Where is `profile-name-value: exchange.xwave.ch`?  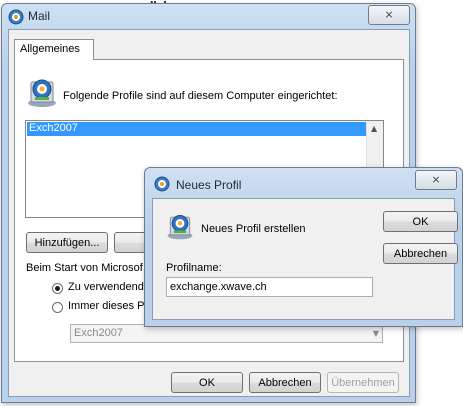 profile-name-value: exchange.xwave.ch is located at coordinates (218, 287).